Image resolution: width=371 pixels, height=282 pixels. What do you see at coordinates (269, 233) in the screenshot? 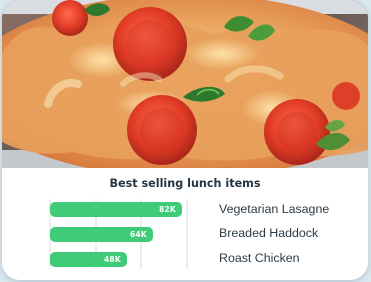
I see `category-label-2: Breaded Haddock` at bounding box center [269, 233].